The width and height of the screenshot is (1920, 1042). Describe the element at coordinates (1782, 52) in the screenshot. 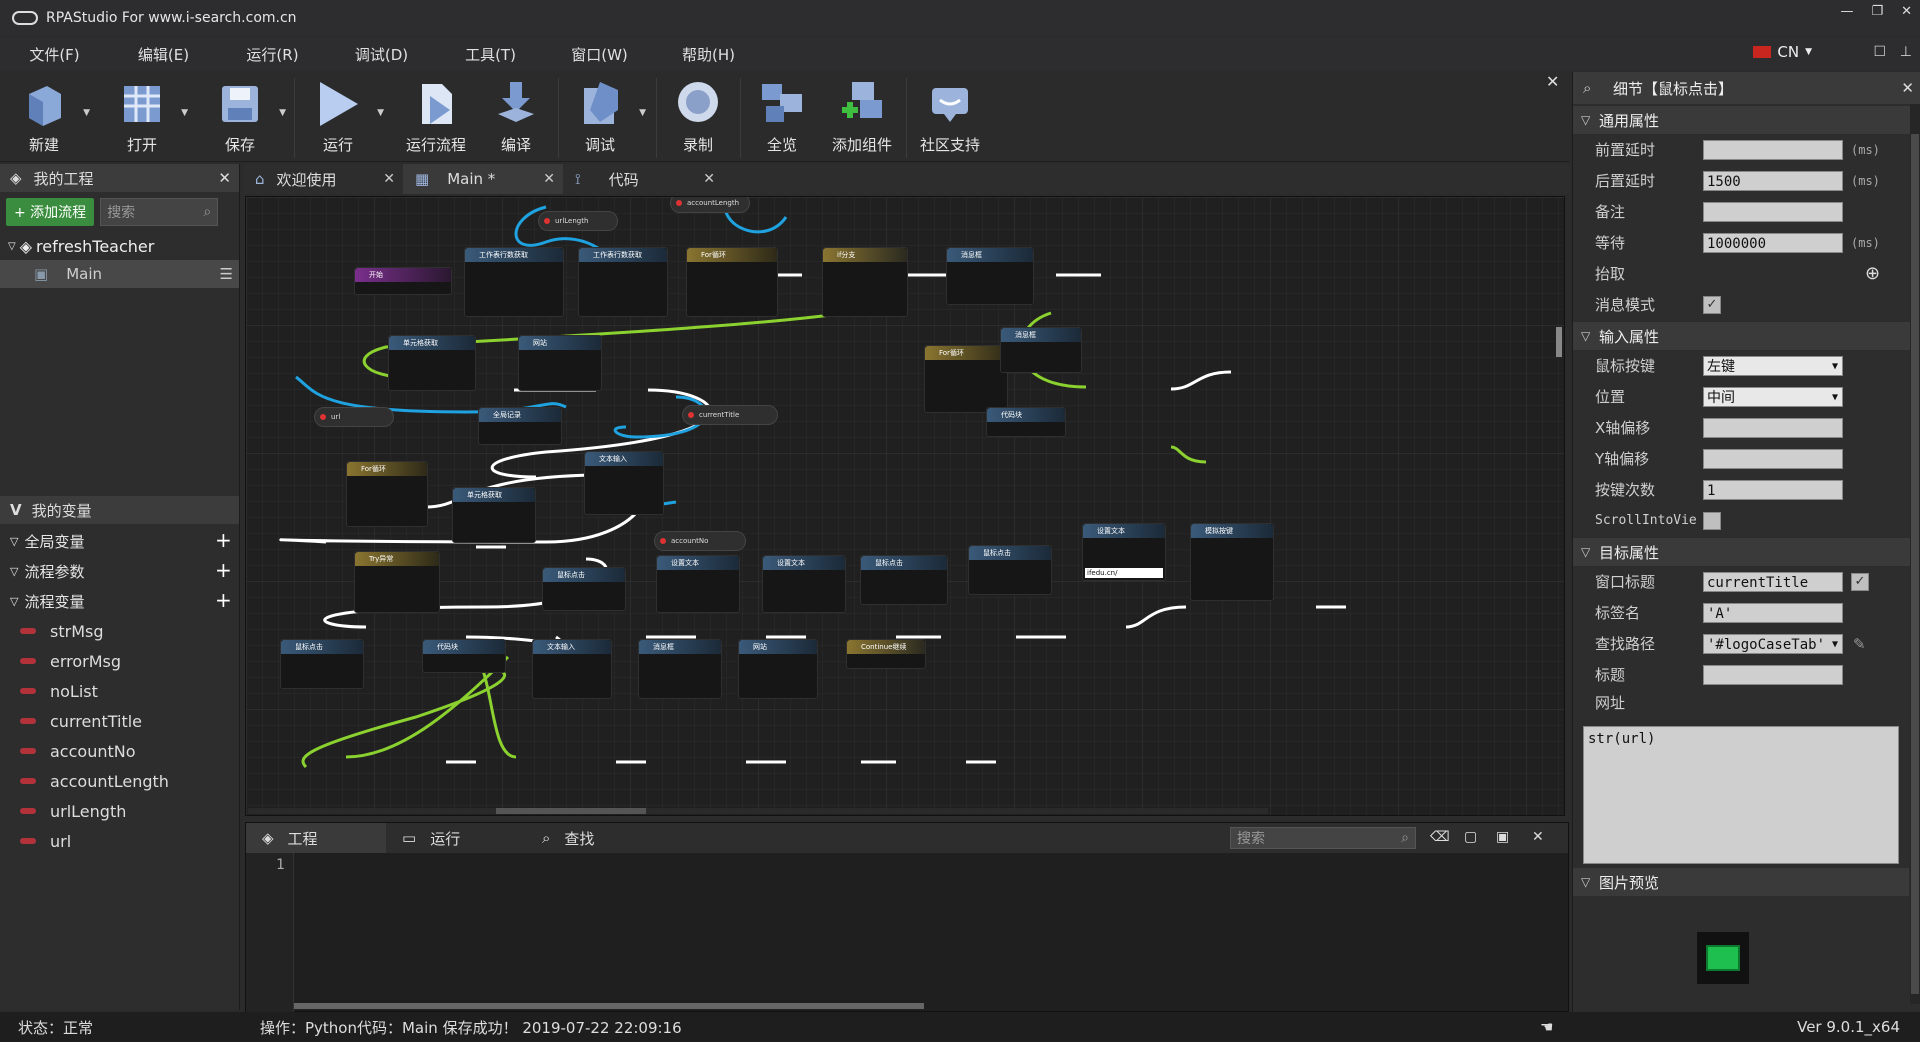

I see `language-selector: CN ▼` at that location.